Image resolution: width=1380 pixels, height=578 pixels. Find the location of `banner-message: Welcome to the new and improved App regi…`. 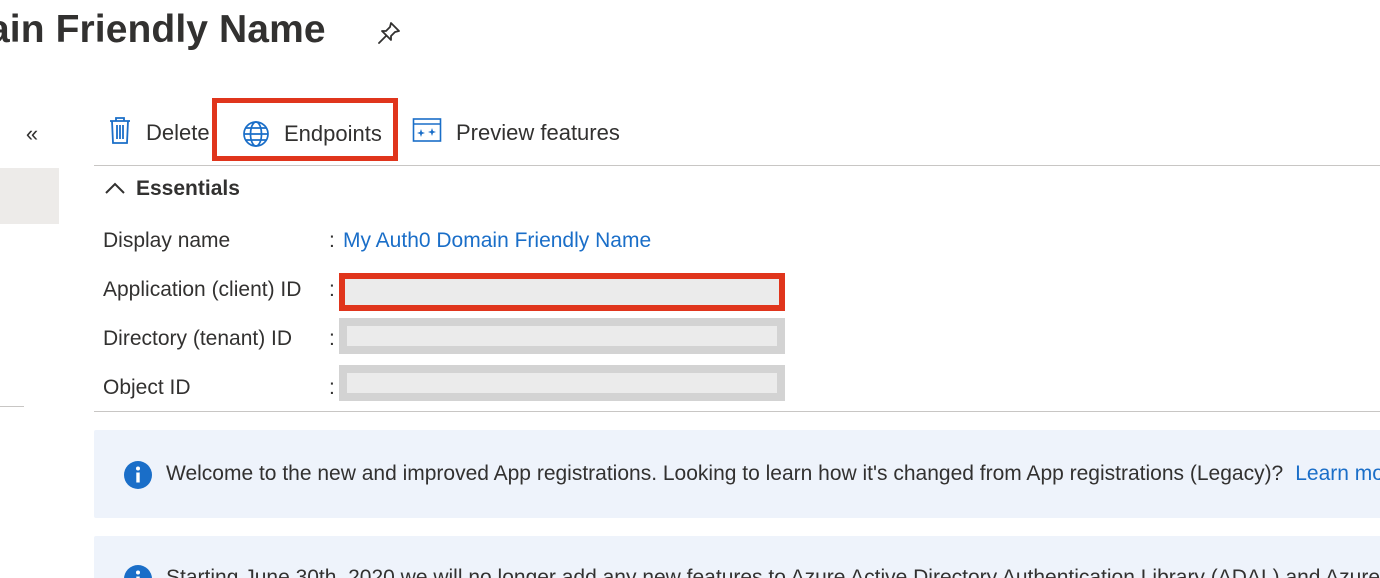

banner-message: Welcome to the new and improved App regi… is located at coordinates (773, 474).